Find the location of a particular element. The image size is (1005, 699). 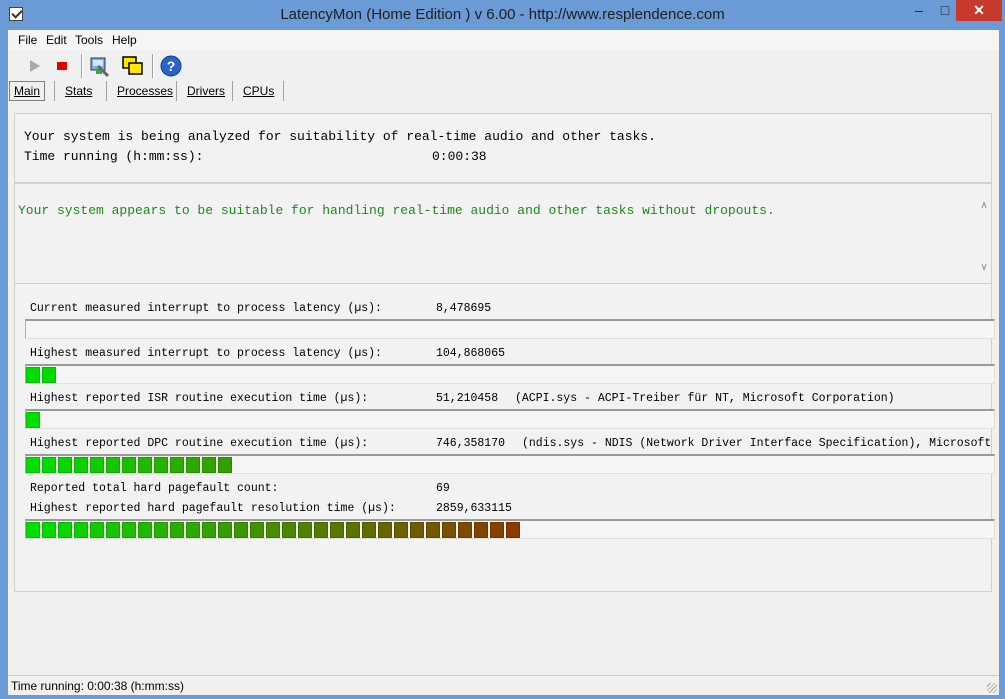

tab-drivers: Drivers is located at coordinates (206, 91).